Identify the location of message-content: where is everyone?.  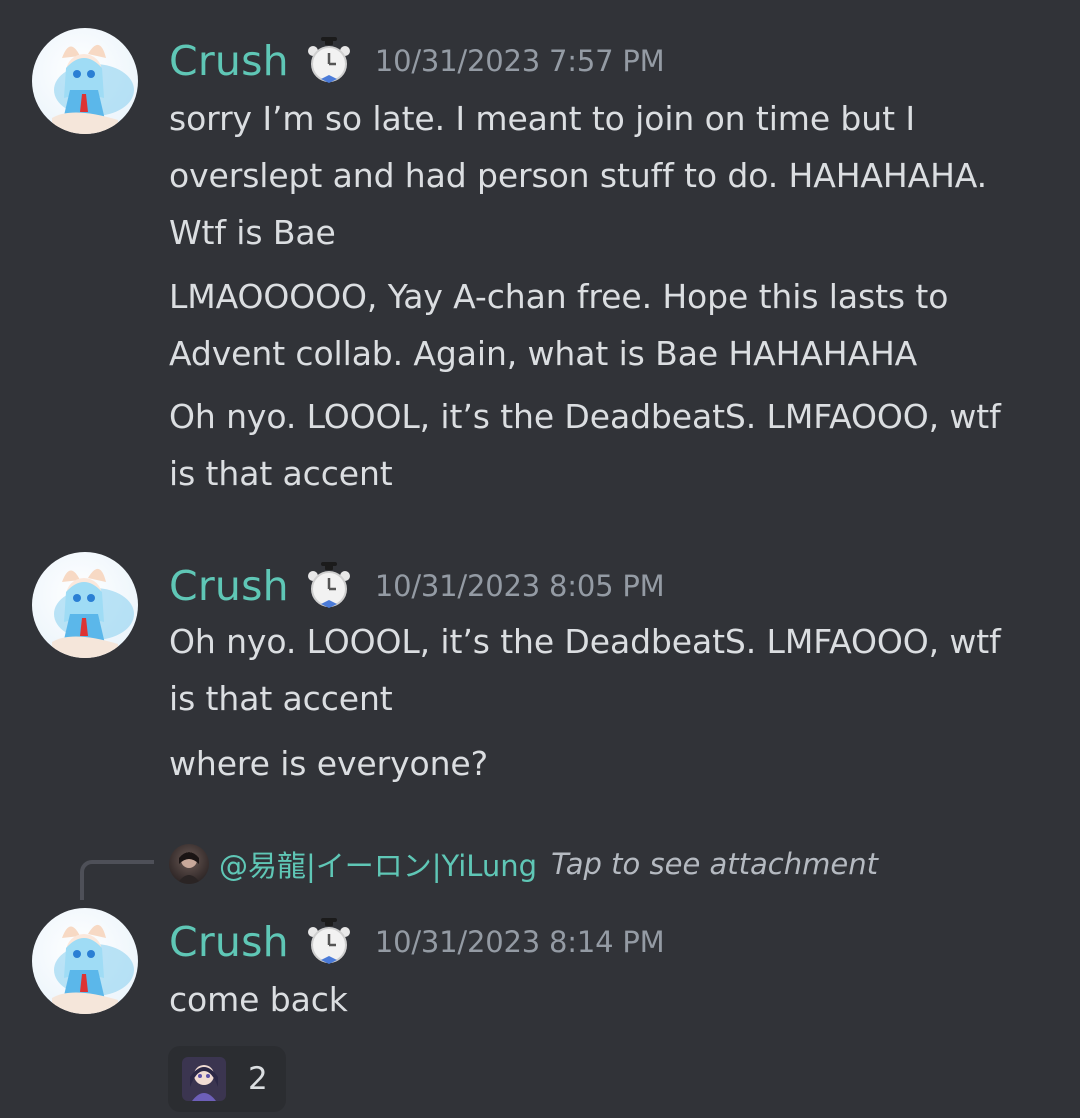
(614, 763).